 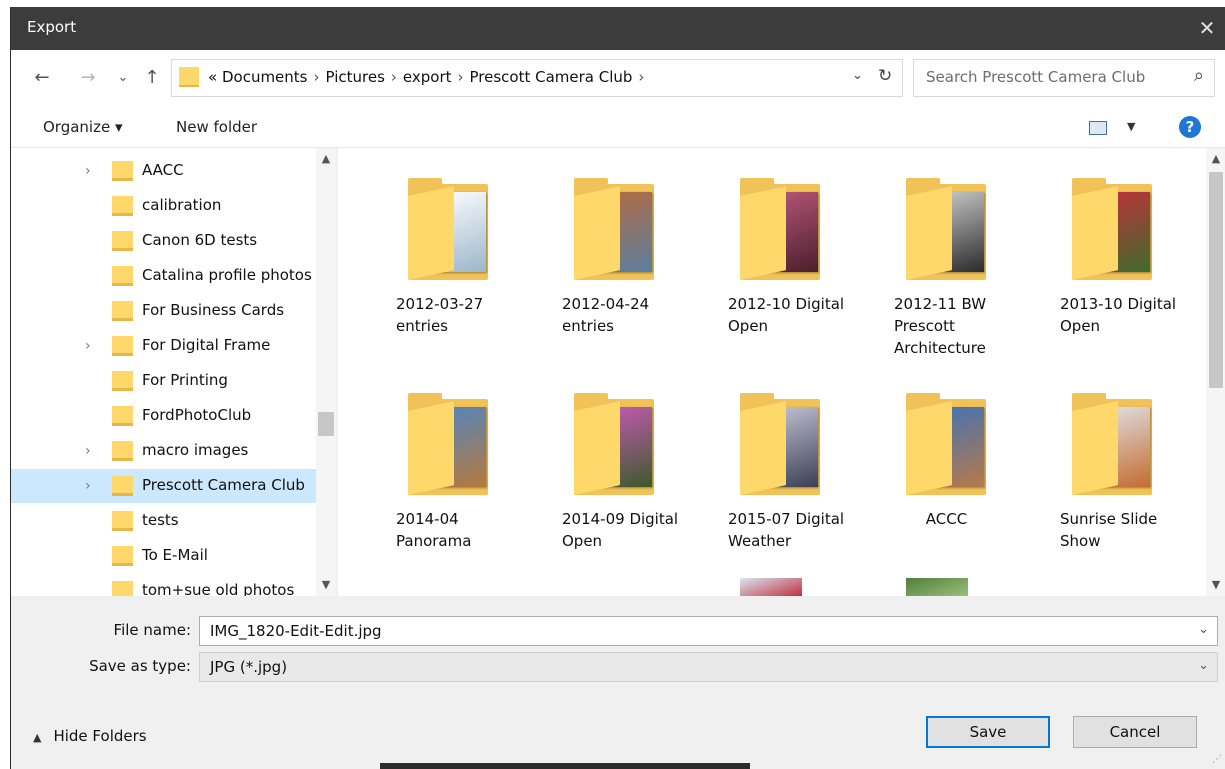 I want to click on recent-locations-icon: ⌄, so click(x=123, y=78).